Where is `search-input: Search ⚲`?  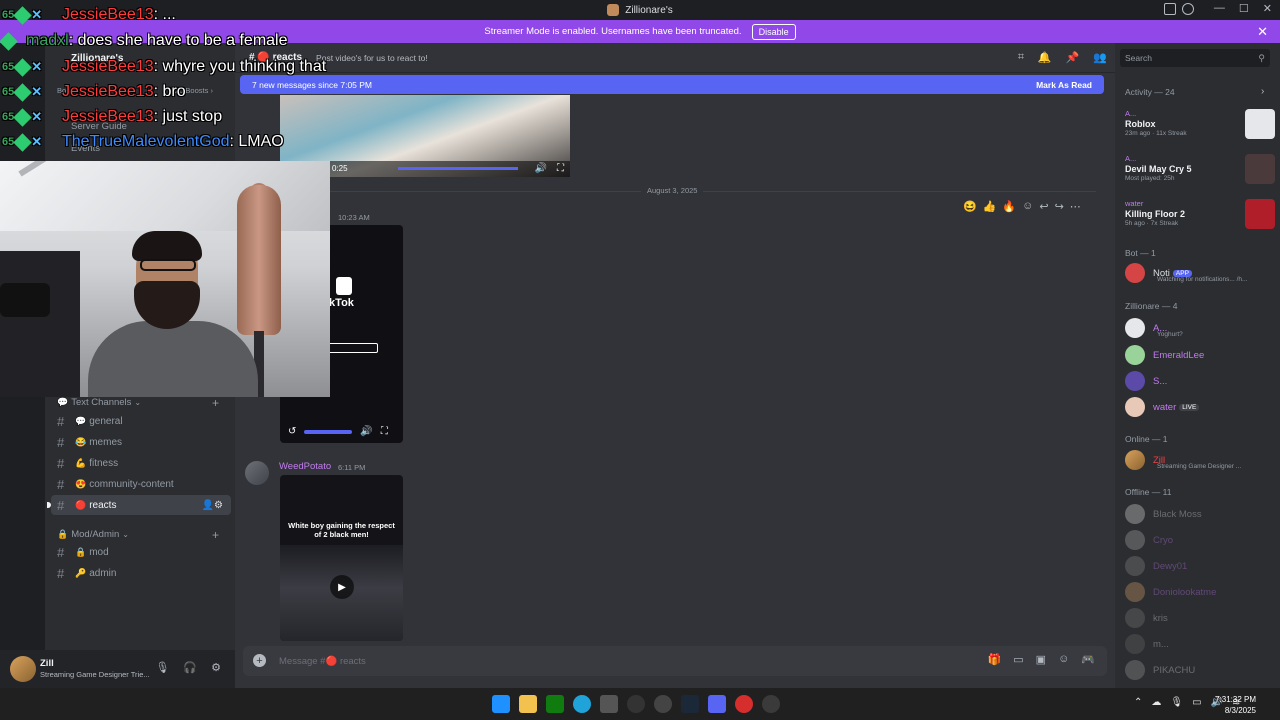 search-input: Search ⚲ is located at coordinates (1195, 58).